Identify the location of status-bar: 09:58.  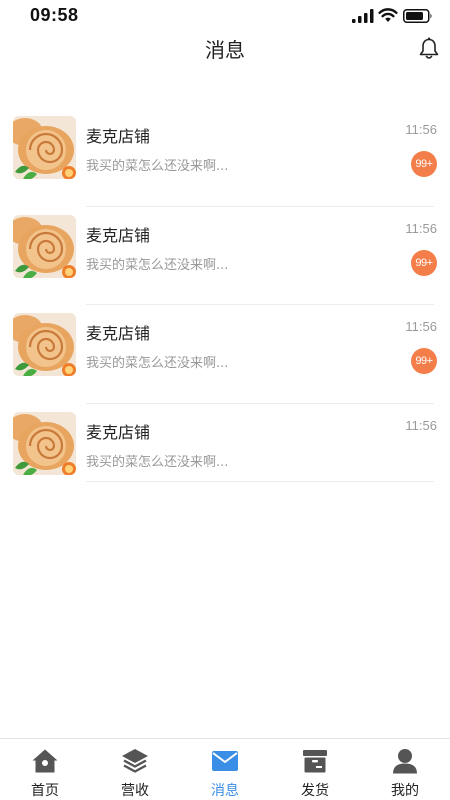
(225, 16).